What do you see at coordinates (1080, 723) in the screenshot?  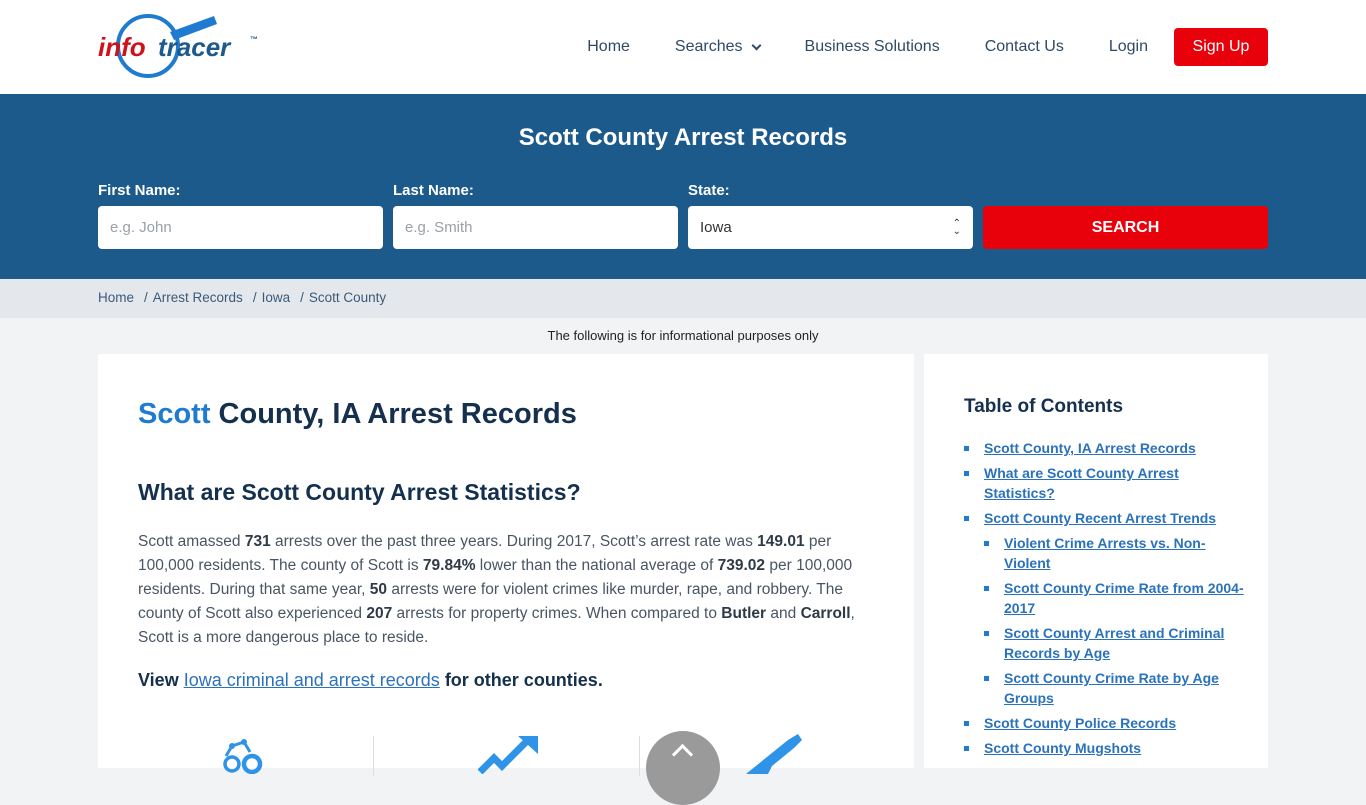 I see `toc-link: Scott County Police Records` at bounding box center [1080, 723].